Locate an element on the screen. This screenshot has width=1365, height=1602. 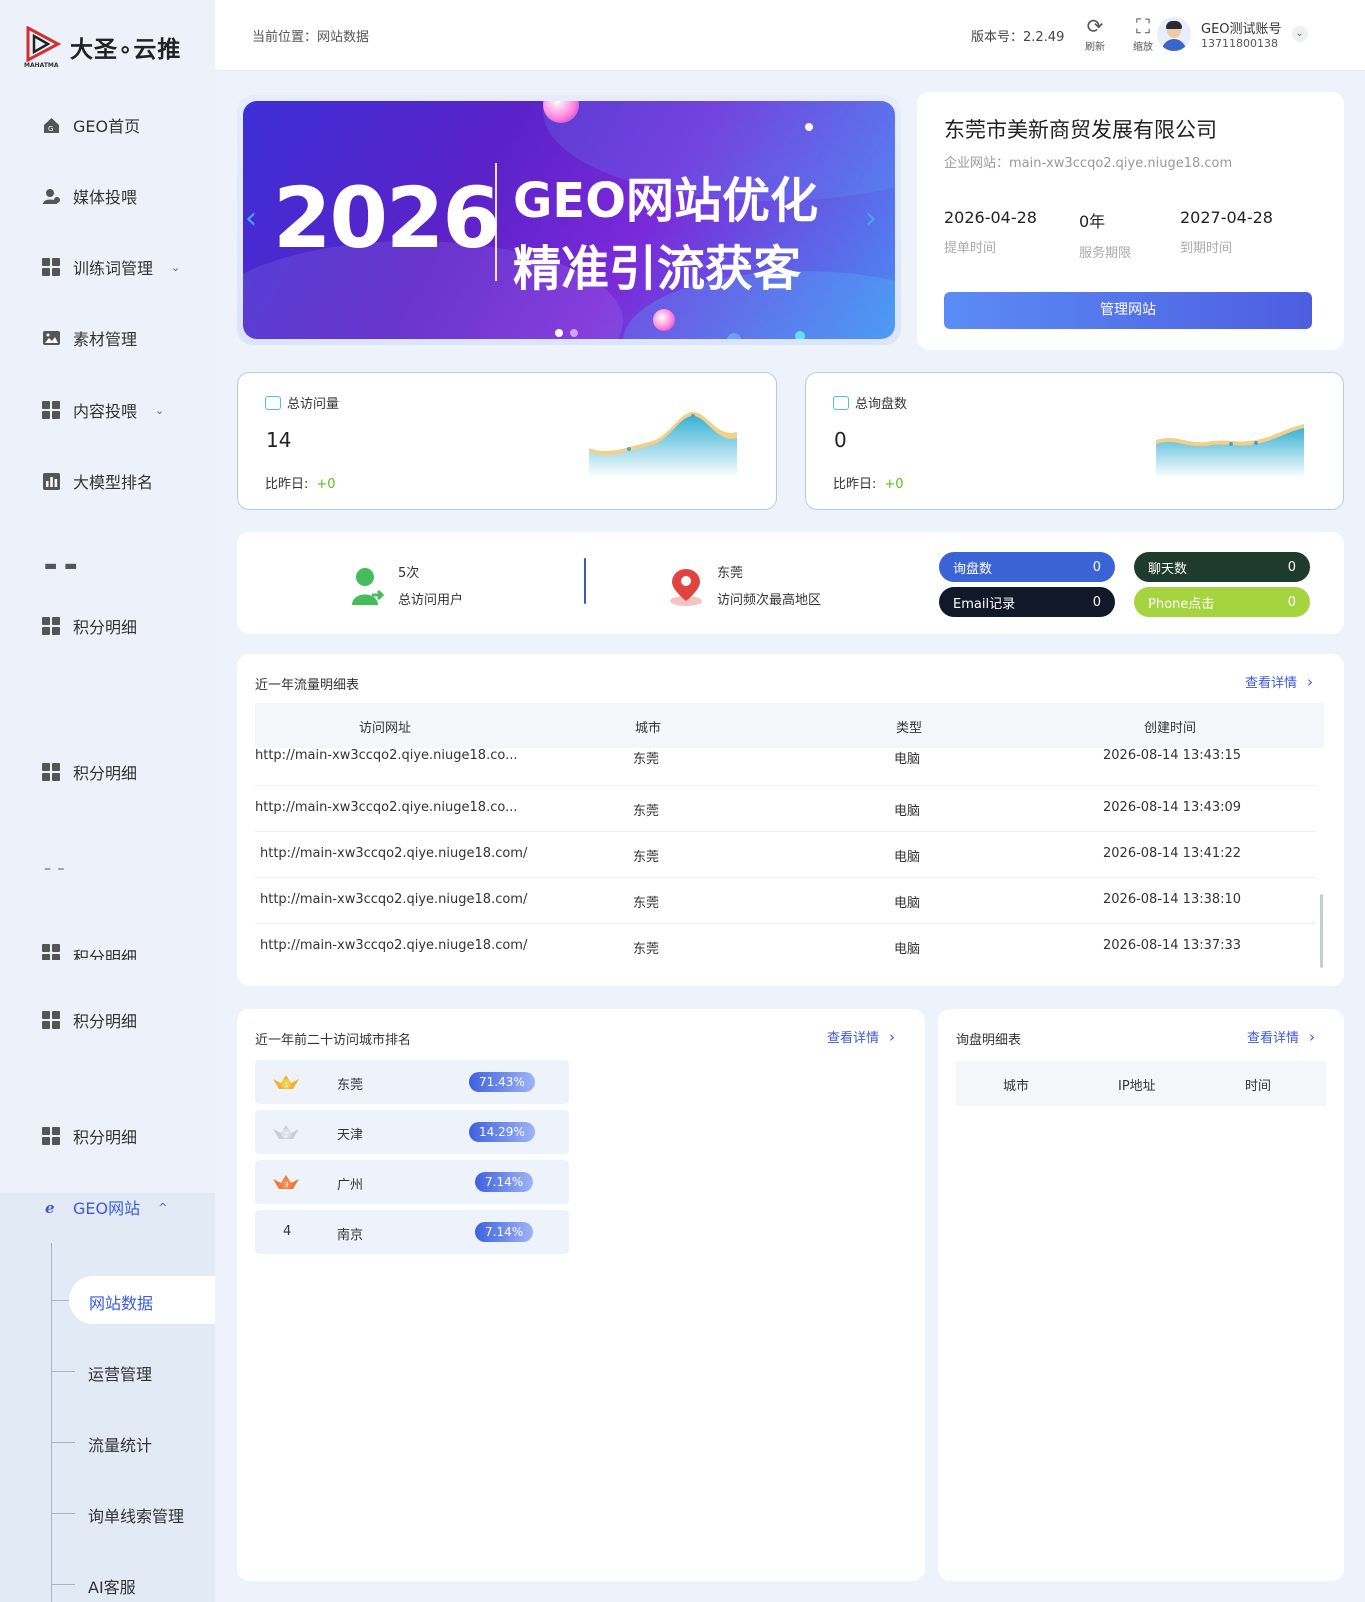
sidebar-item-keywords: 训练词管理 ⌄ is located at coordinates (111, 267).